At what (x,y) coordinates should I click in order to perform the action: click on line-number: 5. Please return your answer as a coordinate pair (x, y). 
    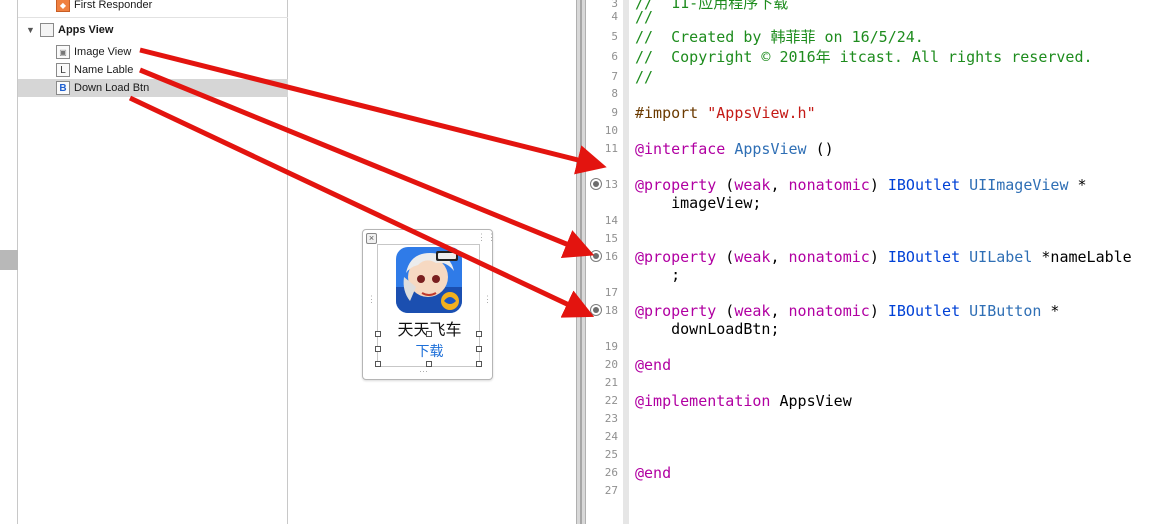
    Looking at the image, I should click on (614, 36).